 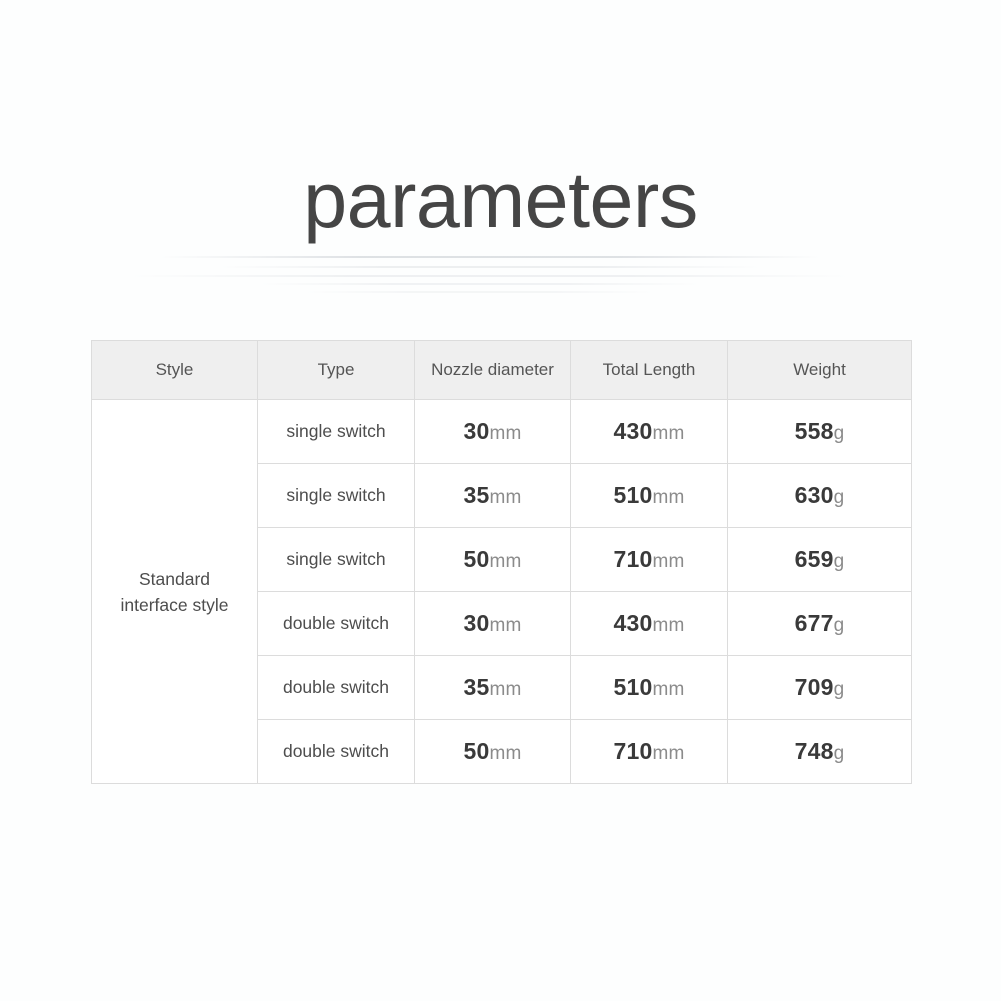 What do you see at coordinates (174, 370) in the screenshot?
I see `column-header-style: Style` at bounding box center [174, 370].